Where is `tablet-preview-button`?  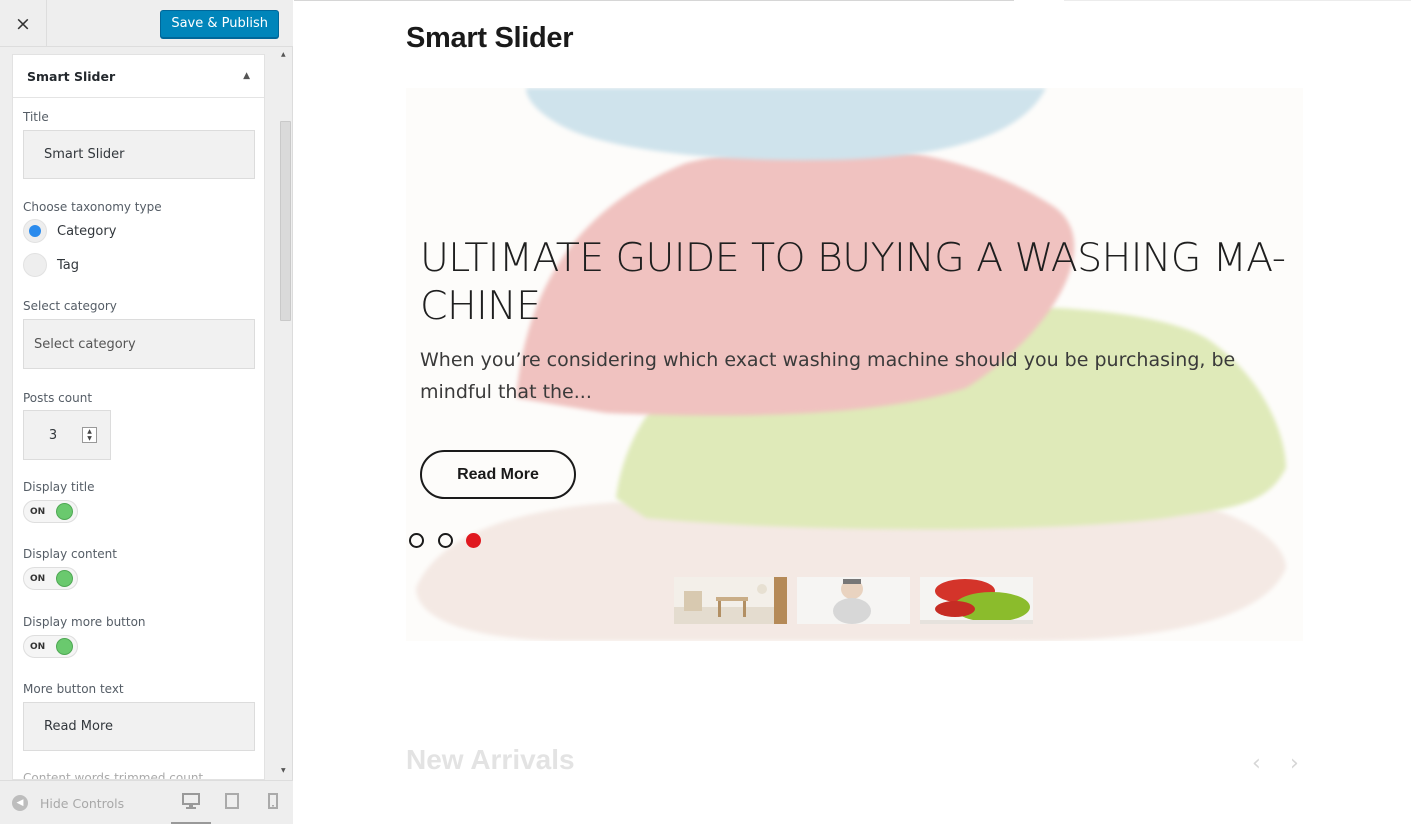
tablet-preview-button is located at coordinates (232, 808).